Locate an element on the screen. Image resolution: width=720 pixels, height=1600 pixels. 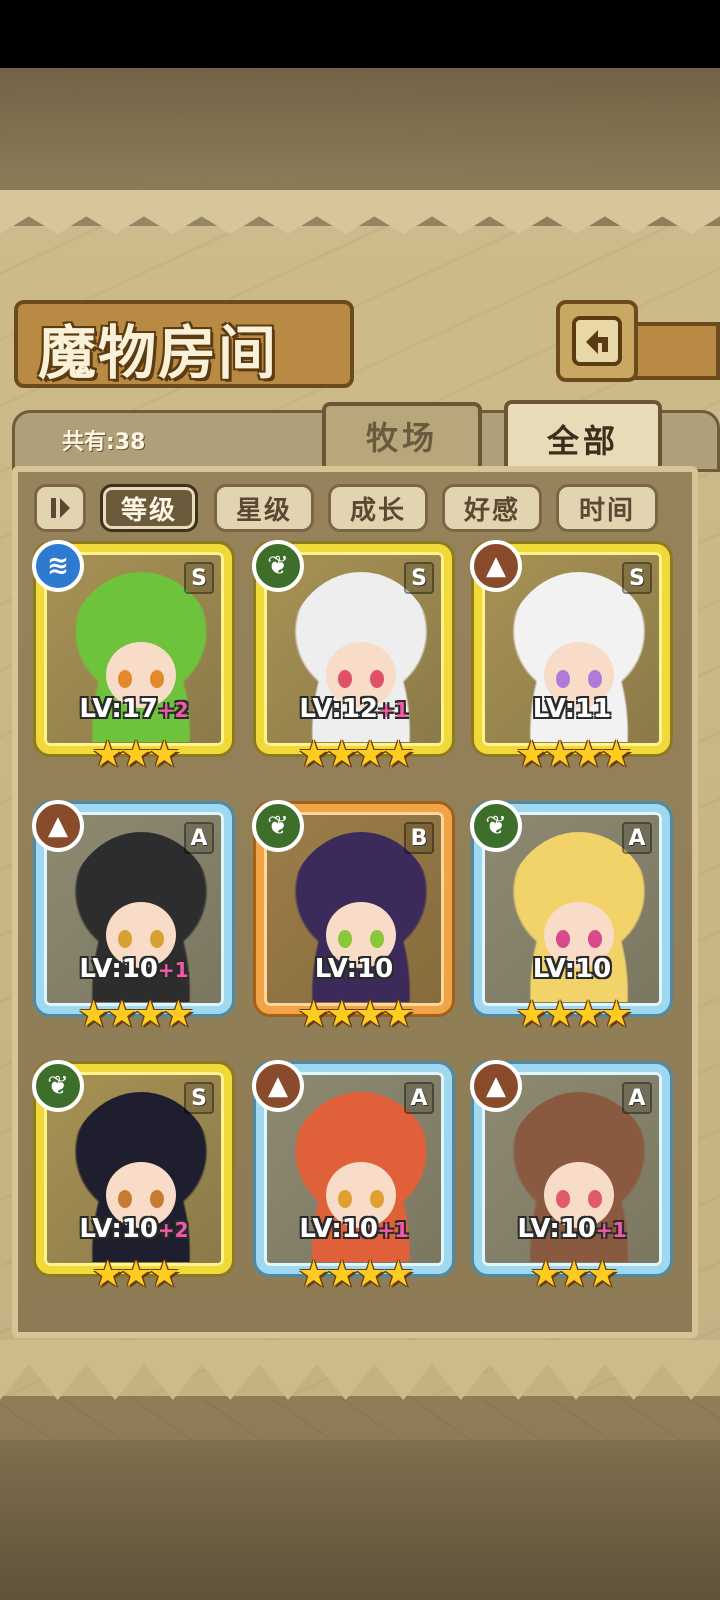
grade-badge: B is located at coordinates (419, 838).